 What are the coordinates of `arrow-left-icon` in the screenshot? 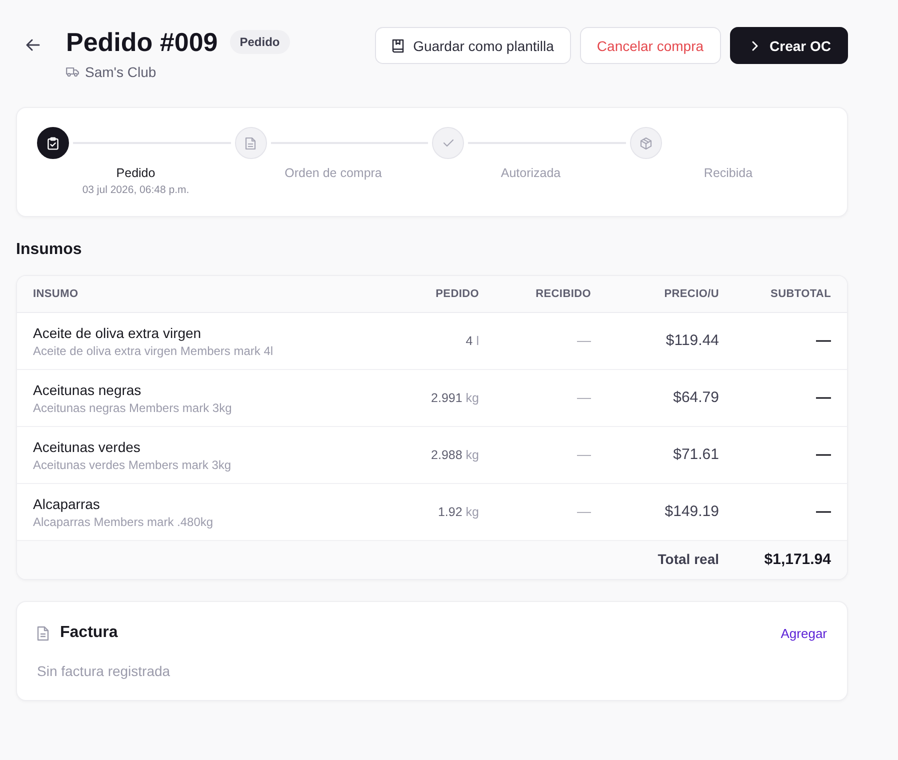 It's located at (33, 45).